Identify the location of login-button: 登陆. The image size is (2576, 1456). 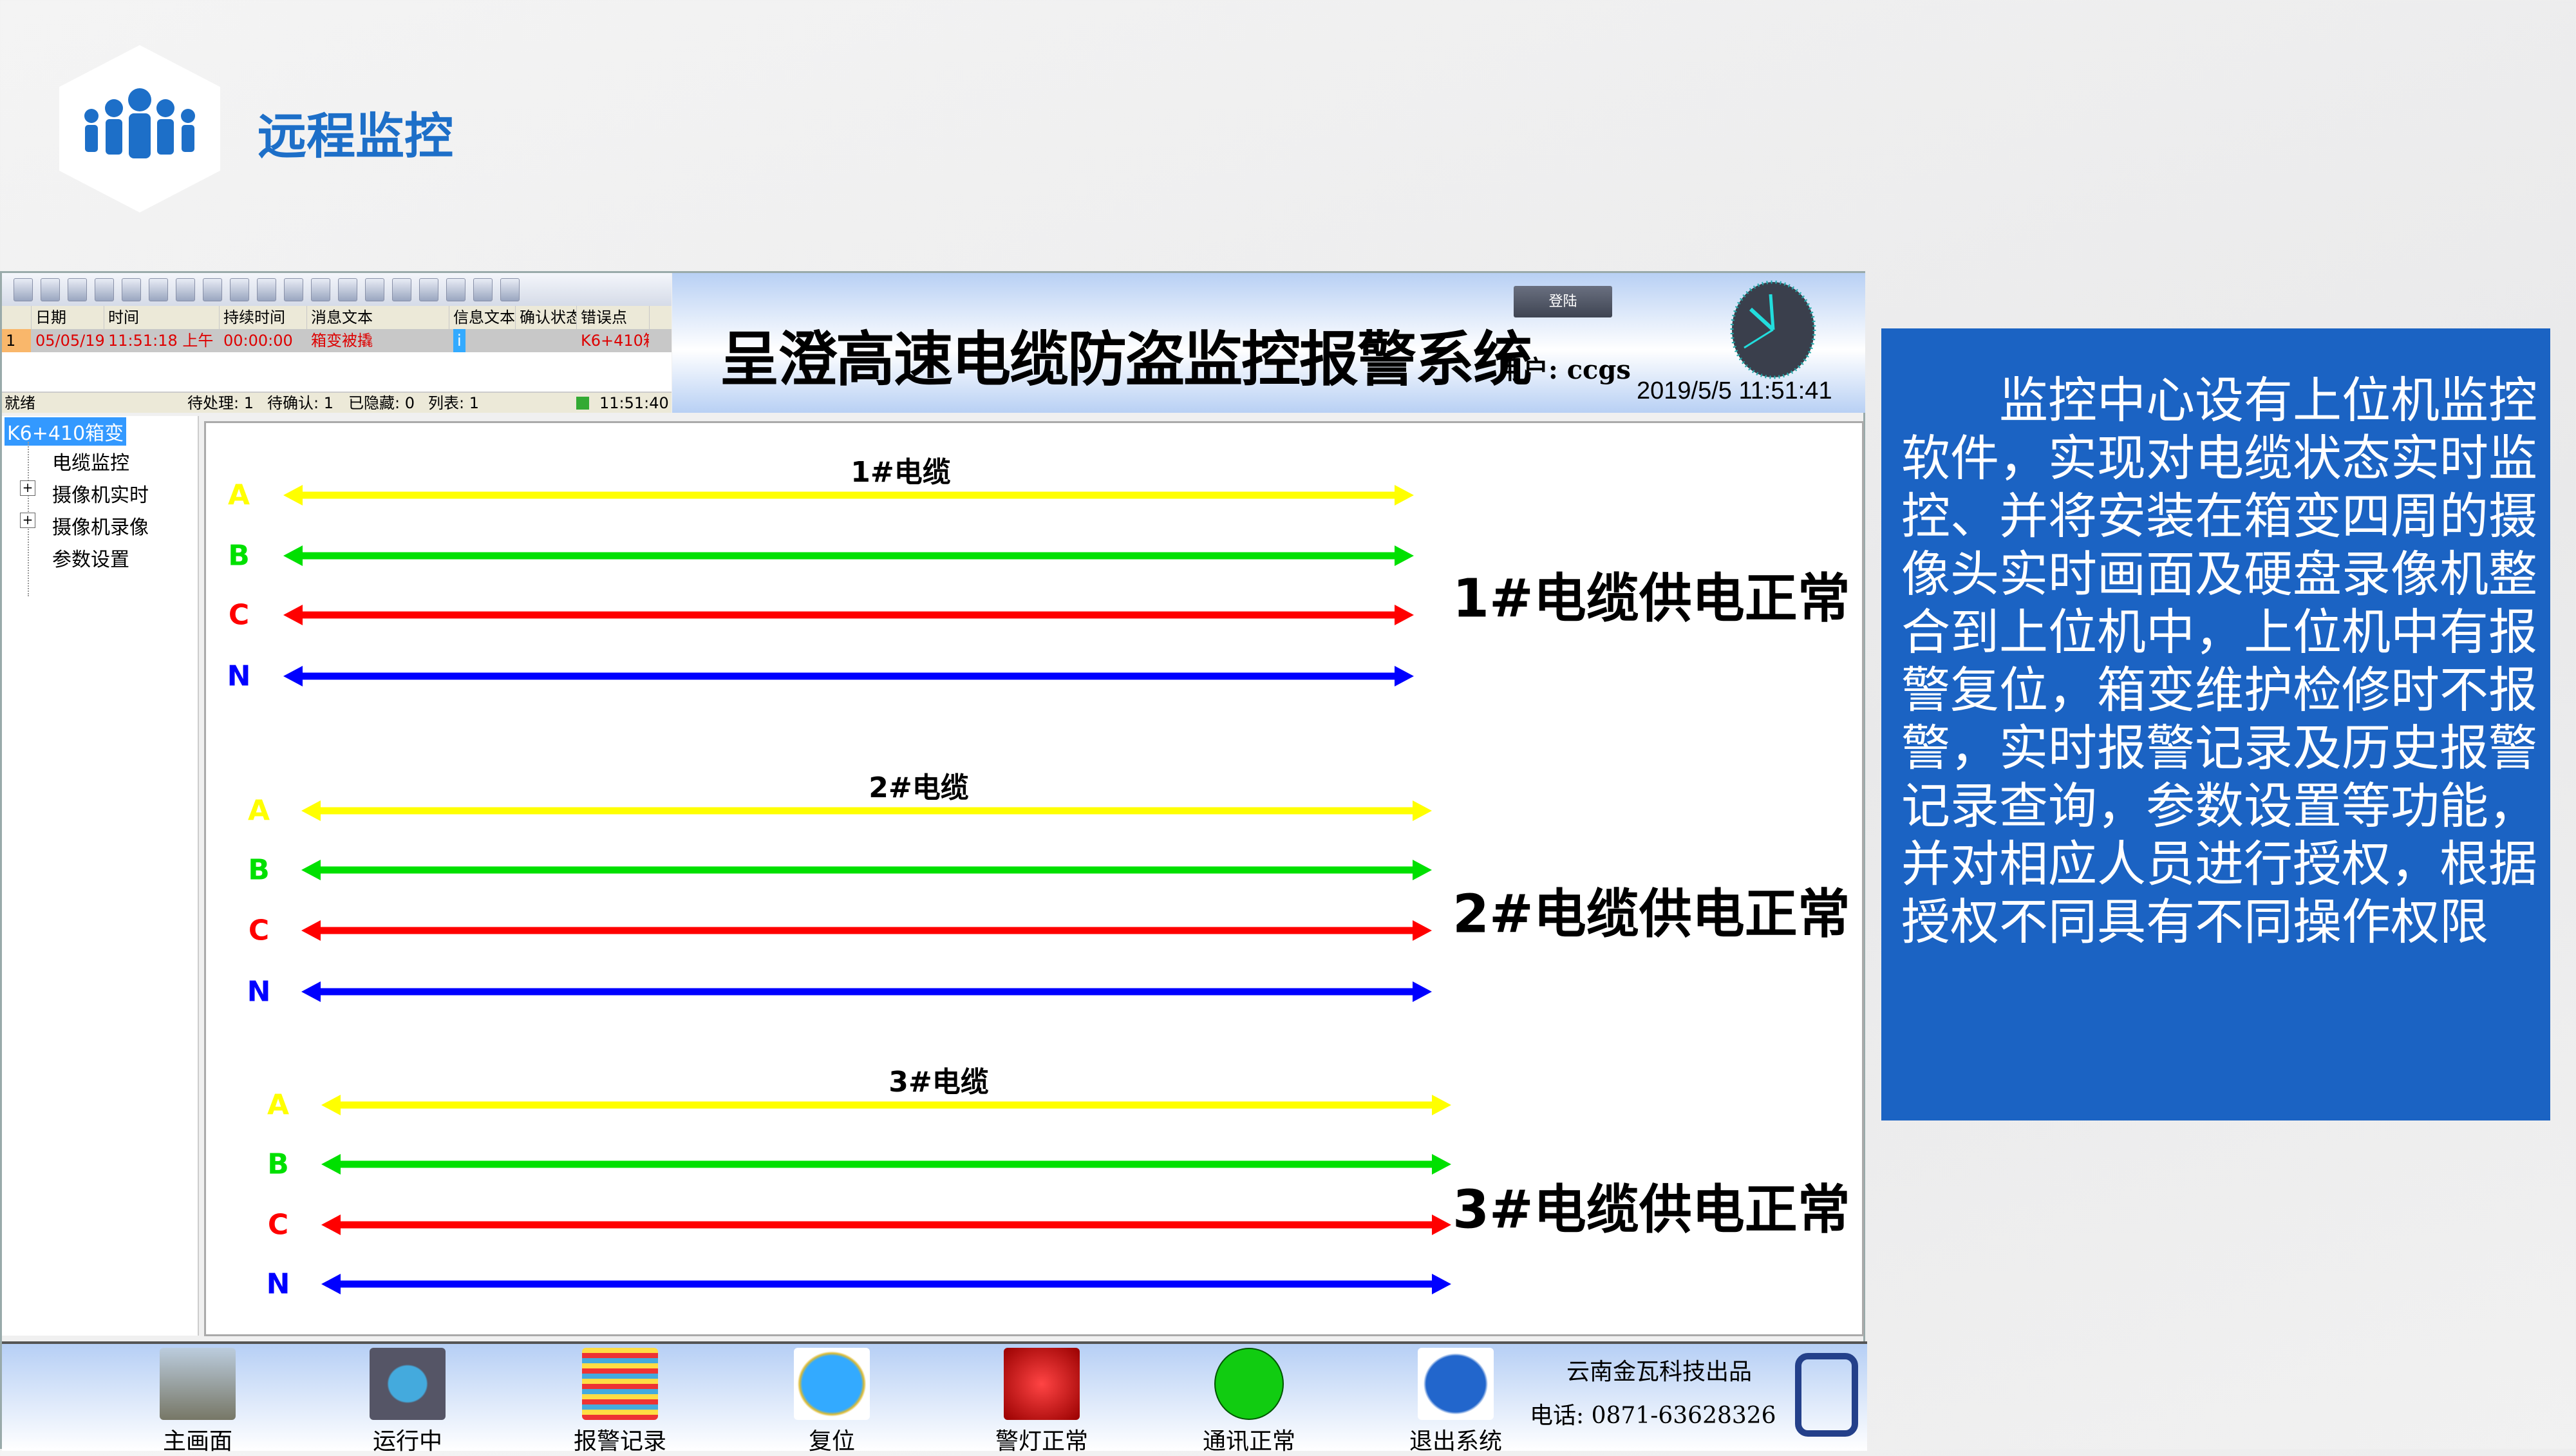
(1563, 301).